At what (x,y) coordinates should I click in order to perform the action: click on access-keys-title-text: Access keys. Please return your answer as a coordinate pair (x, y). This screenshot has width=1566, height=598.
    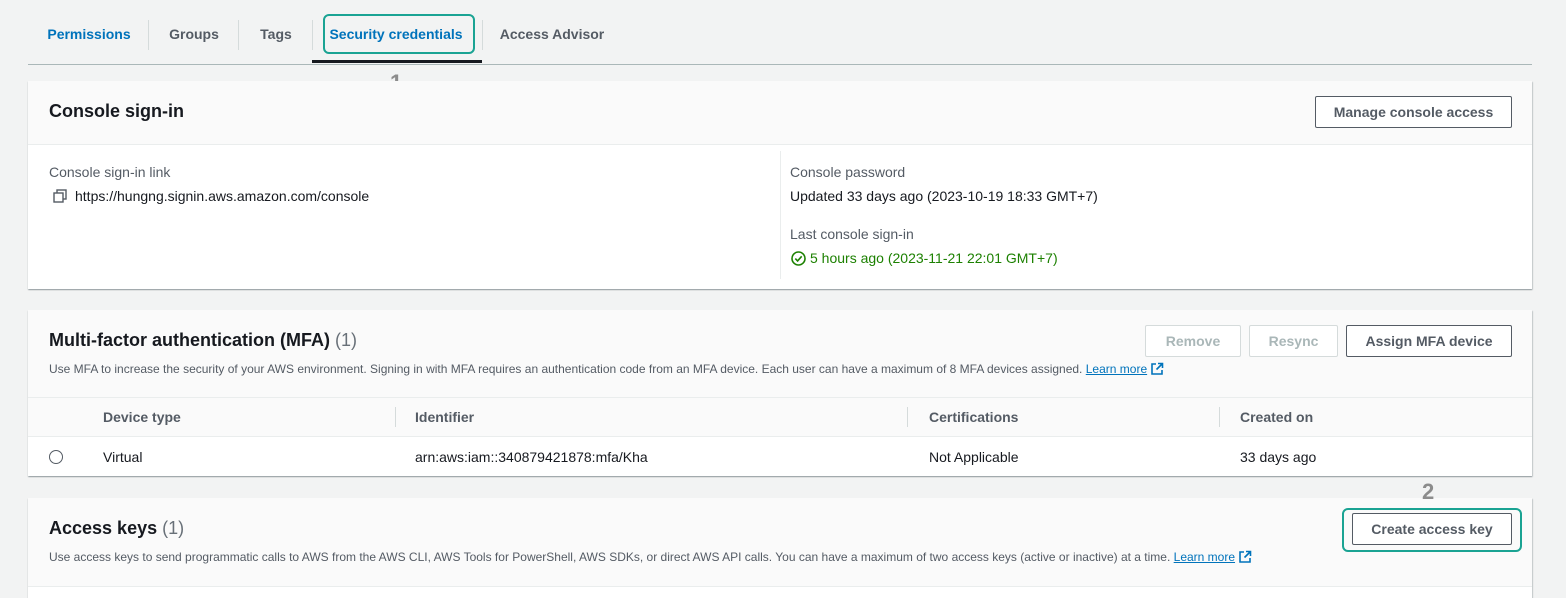
    Looking at the image, I should click on (103, 528).